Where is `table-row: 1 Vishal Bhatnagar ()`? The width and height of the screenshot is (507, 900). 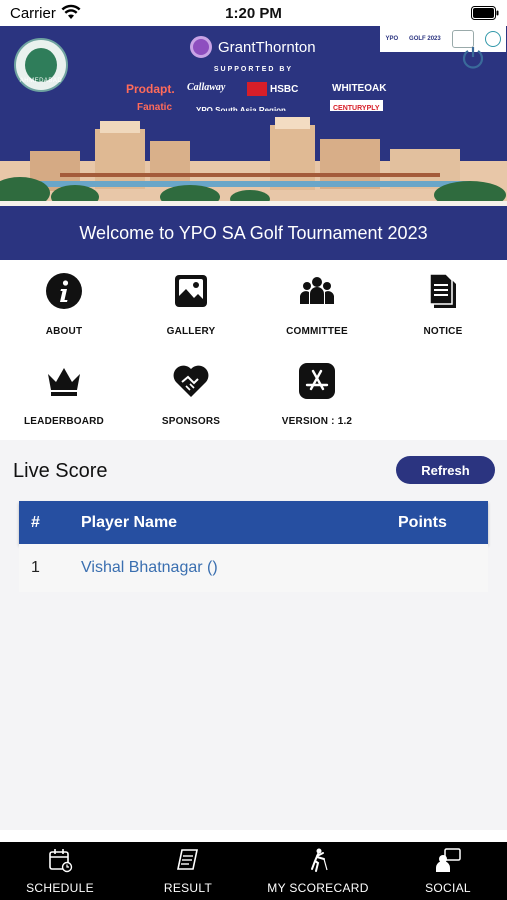 table-row: 1 Vishal Bhatnagar () is located at coordinates (253, 568).